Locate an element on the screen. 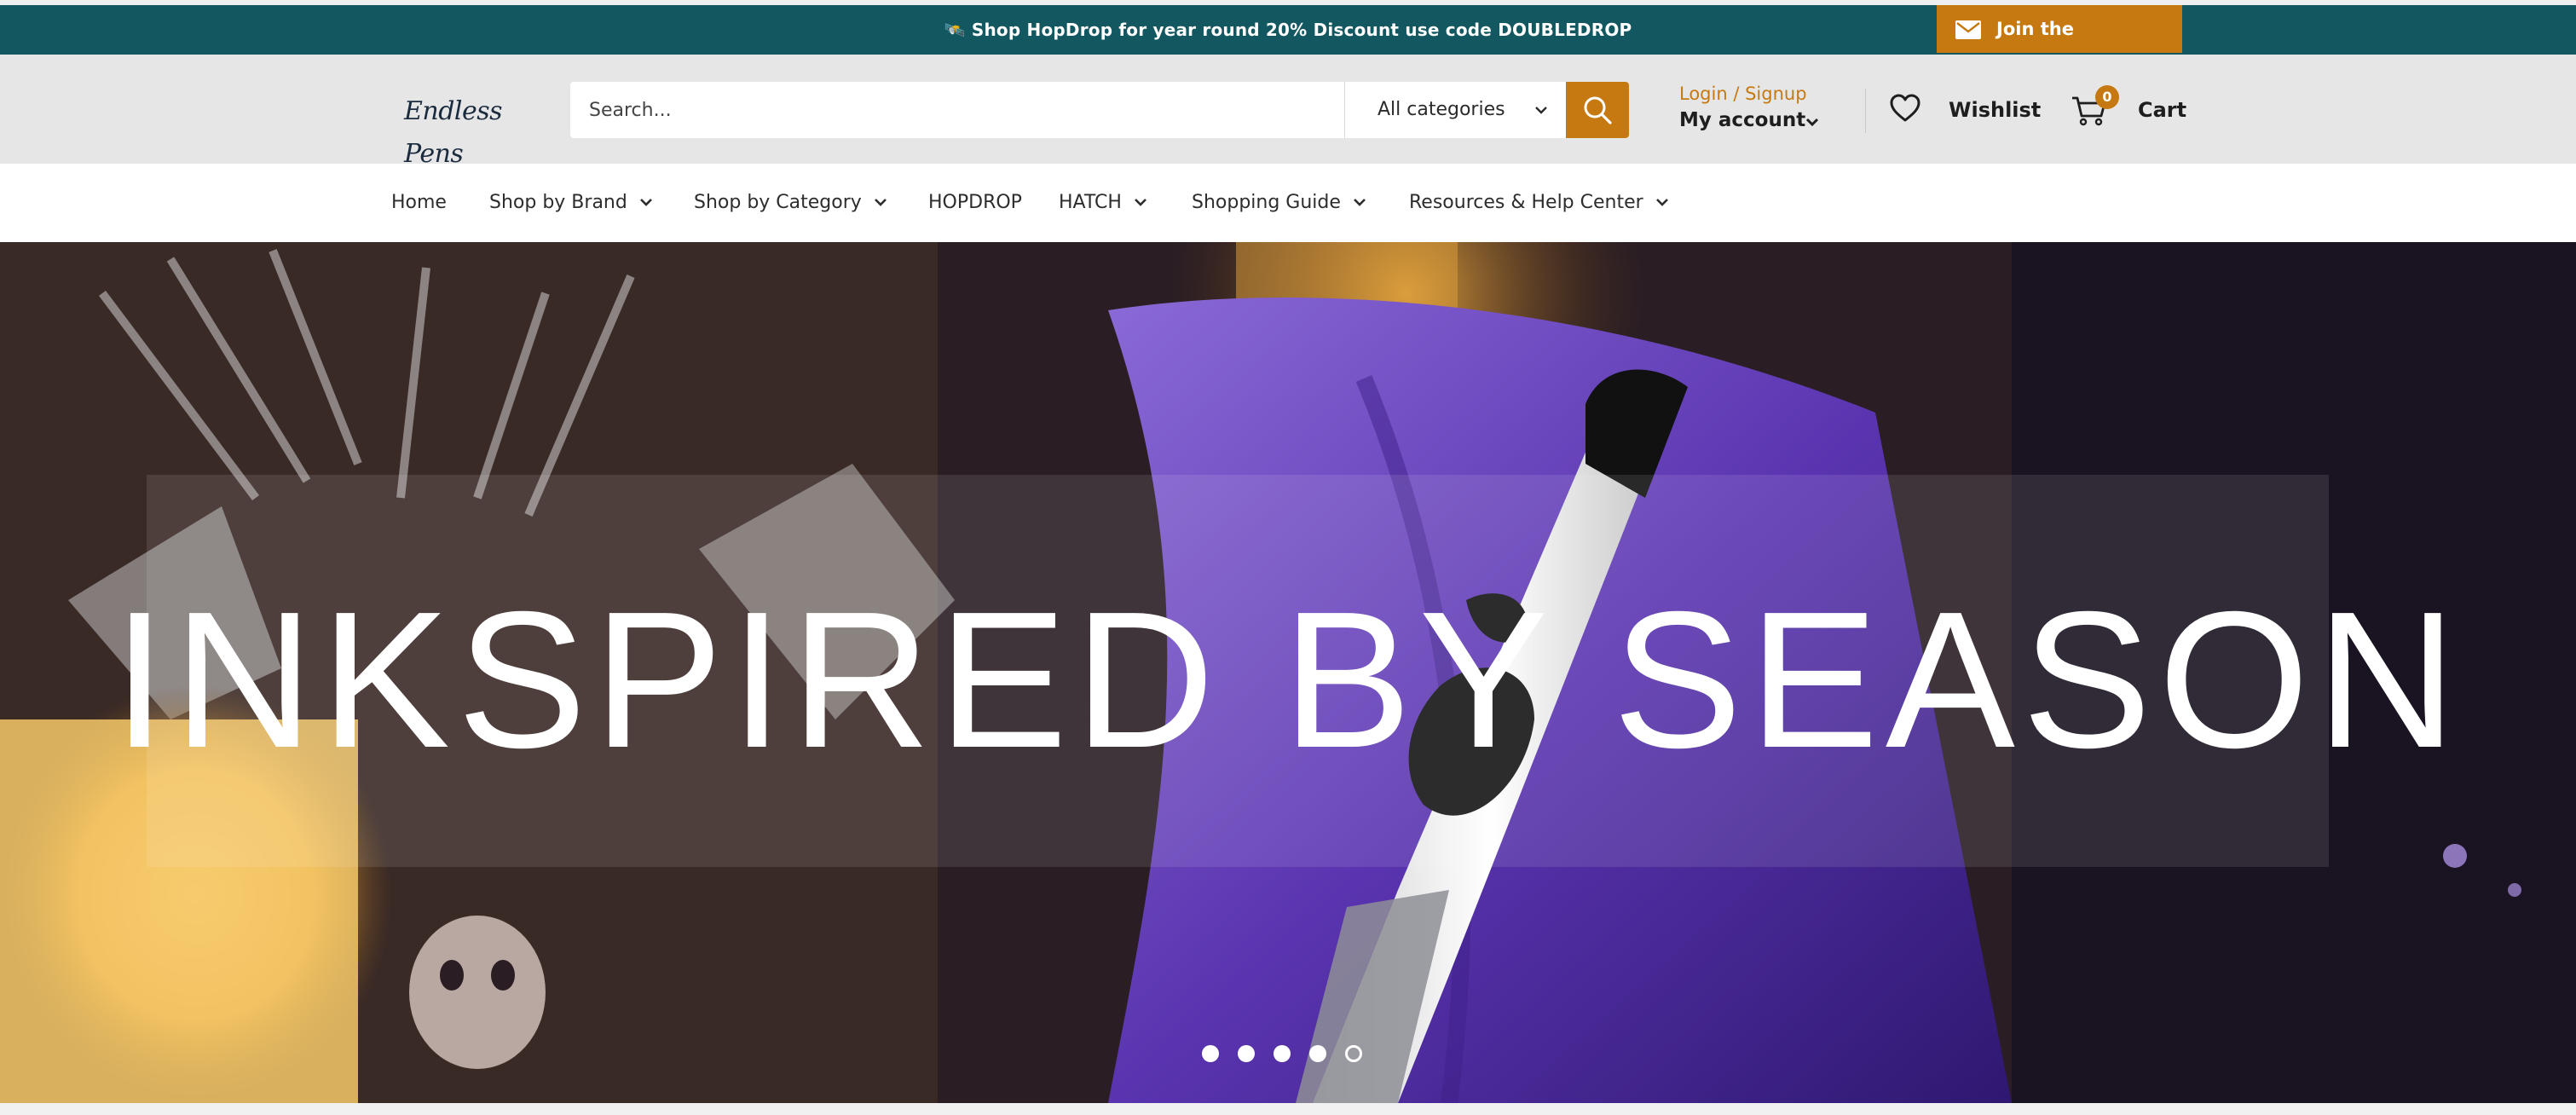 This screenshot has height=1115, width=2576. cart-label: Cart is located at coordinates (2162, 110).